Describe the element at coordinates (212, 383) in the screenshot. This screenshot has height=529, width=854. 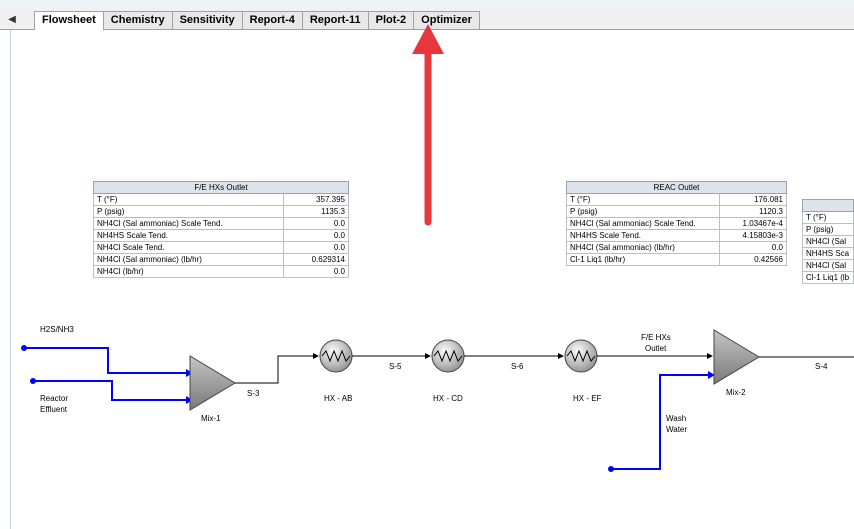
I see `mix-1-block` at that location.